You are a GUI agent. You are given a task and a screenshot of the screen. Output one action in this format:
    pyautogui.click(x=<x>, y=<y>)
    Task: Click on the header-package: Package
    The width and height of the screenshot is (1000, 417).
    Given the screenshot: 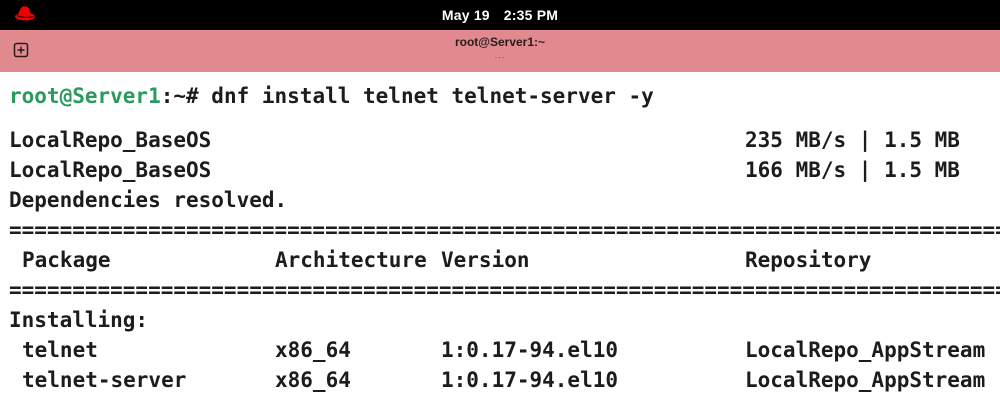 What is the action you would take?
    pyautogui.click(x=66, y=260)
    